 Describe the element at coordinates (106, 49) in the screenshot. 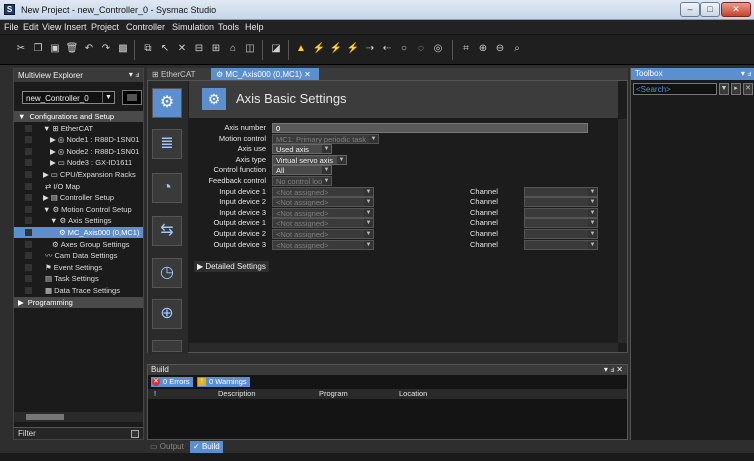

I see `redo-icon: ↷` at that location.